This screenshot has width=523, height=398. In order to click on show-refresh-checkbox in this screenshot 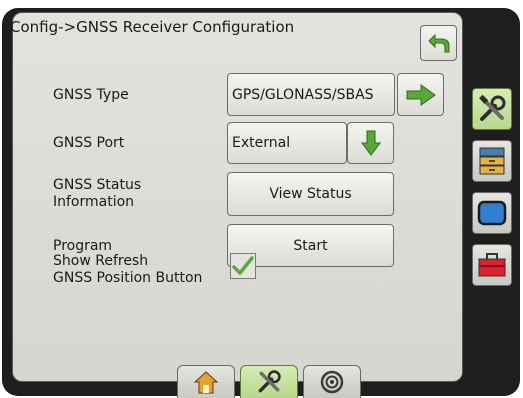, I will do `click(243, 266)`.